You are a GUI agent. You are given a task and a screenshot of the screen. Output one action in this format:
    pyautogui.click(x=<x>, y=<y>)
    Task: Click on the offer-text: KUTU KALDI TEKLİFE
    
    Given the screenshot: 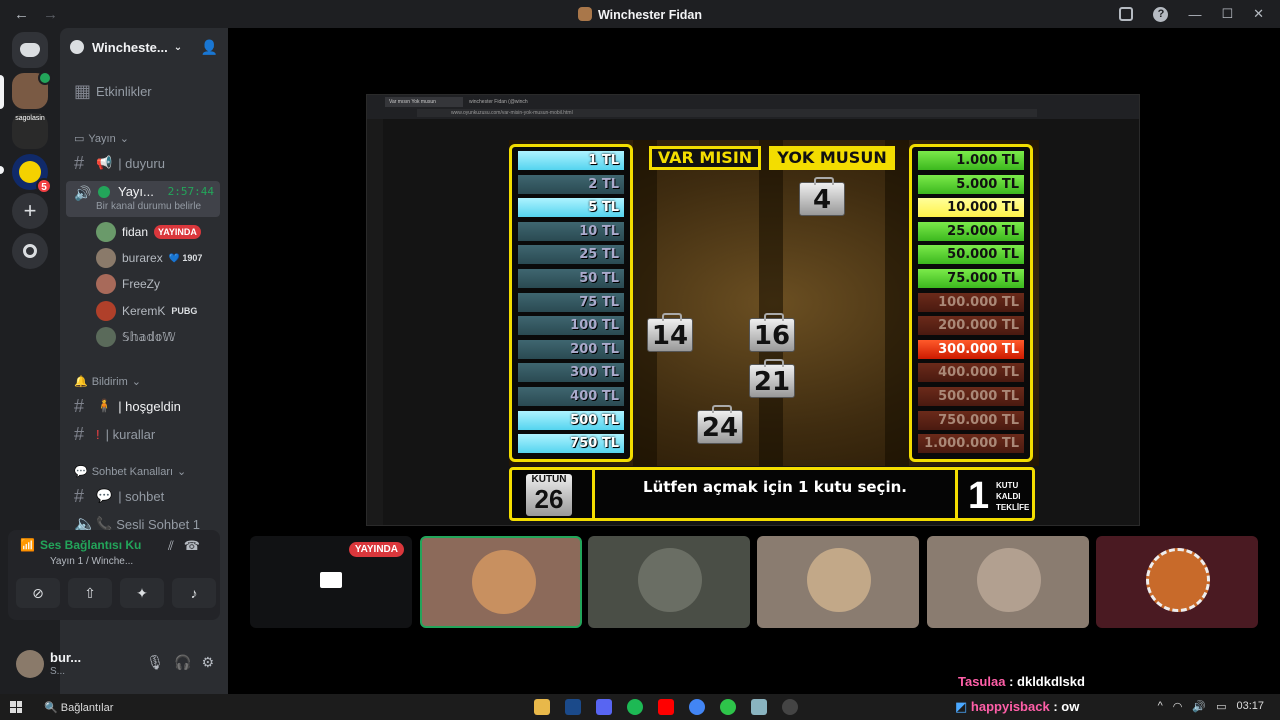 What is the action you would take?
    pyautogui.click(x=1012, y=496)
    